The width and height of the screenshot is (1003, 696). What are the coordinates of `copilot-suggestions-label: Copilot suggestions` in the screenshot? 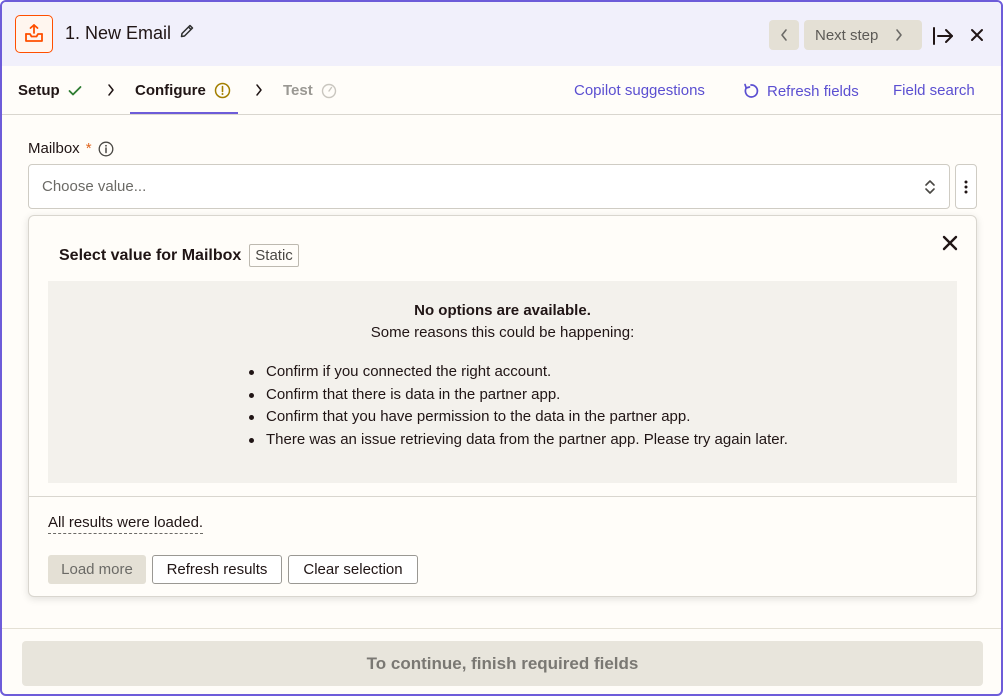 It's located at (639, 90).